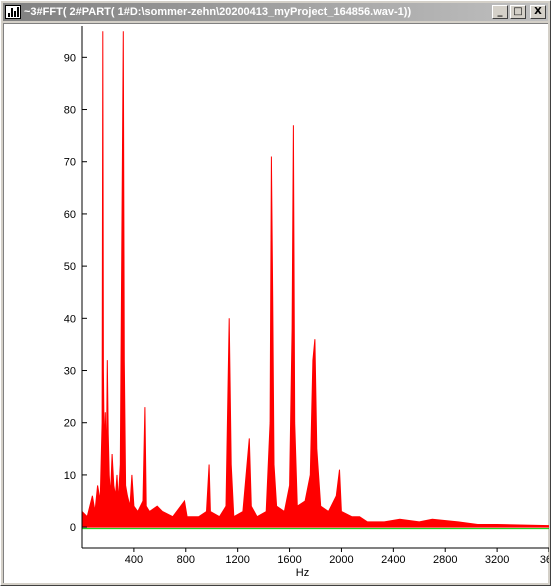  Describe the element at coordinates (70, 372) in the screenshot. I see `y-tick-label: 30` at that location.